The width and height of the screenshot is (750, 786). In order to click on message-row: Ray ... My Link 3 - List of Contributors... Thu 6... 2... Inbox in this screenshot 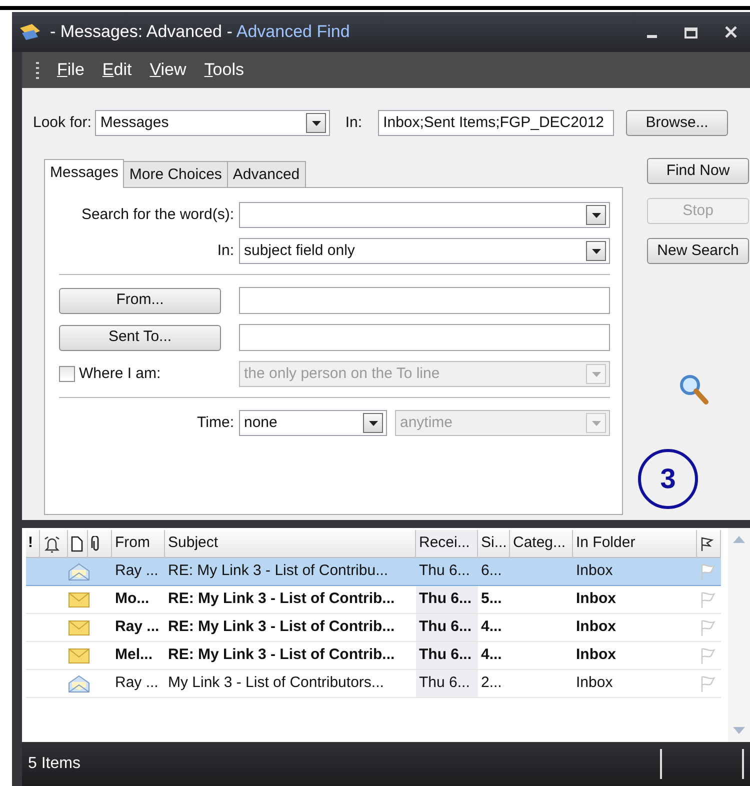, I will do `click(373, 684)`.